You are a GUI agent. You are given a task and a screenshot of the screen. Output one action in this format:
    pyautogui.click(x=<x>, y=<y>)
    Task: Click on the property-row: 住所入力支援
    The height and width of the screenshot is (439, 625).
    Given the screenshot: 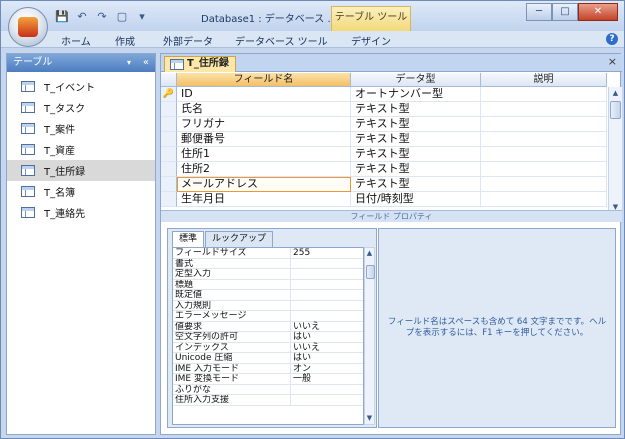 What is the action you would take?
    pyautogui.click(x=268, y=400)
    